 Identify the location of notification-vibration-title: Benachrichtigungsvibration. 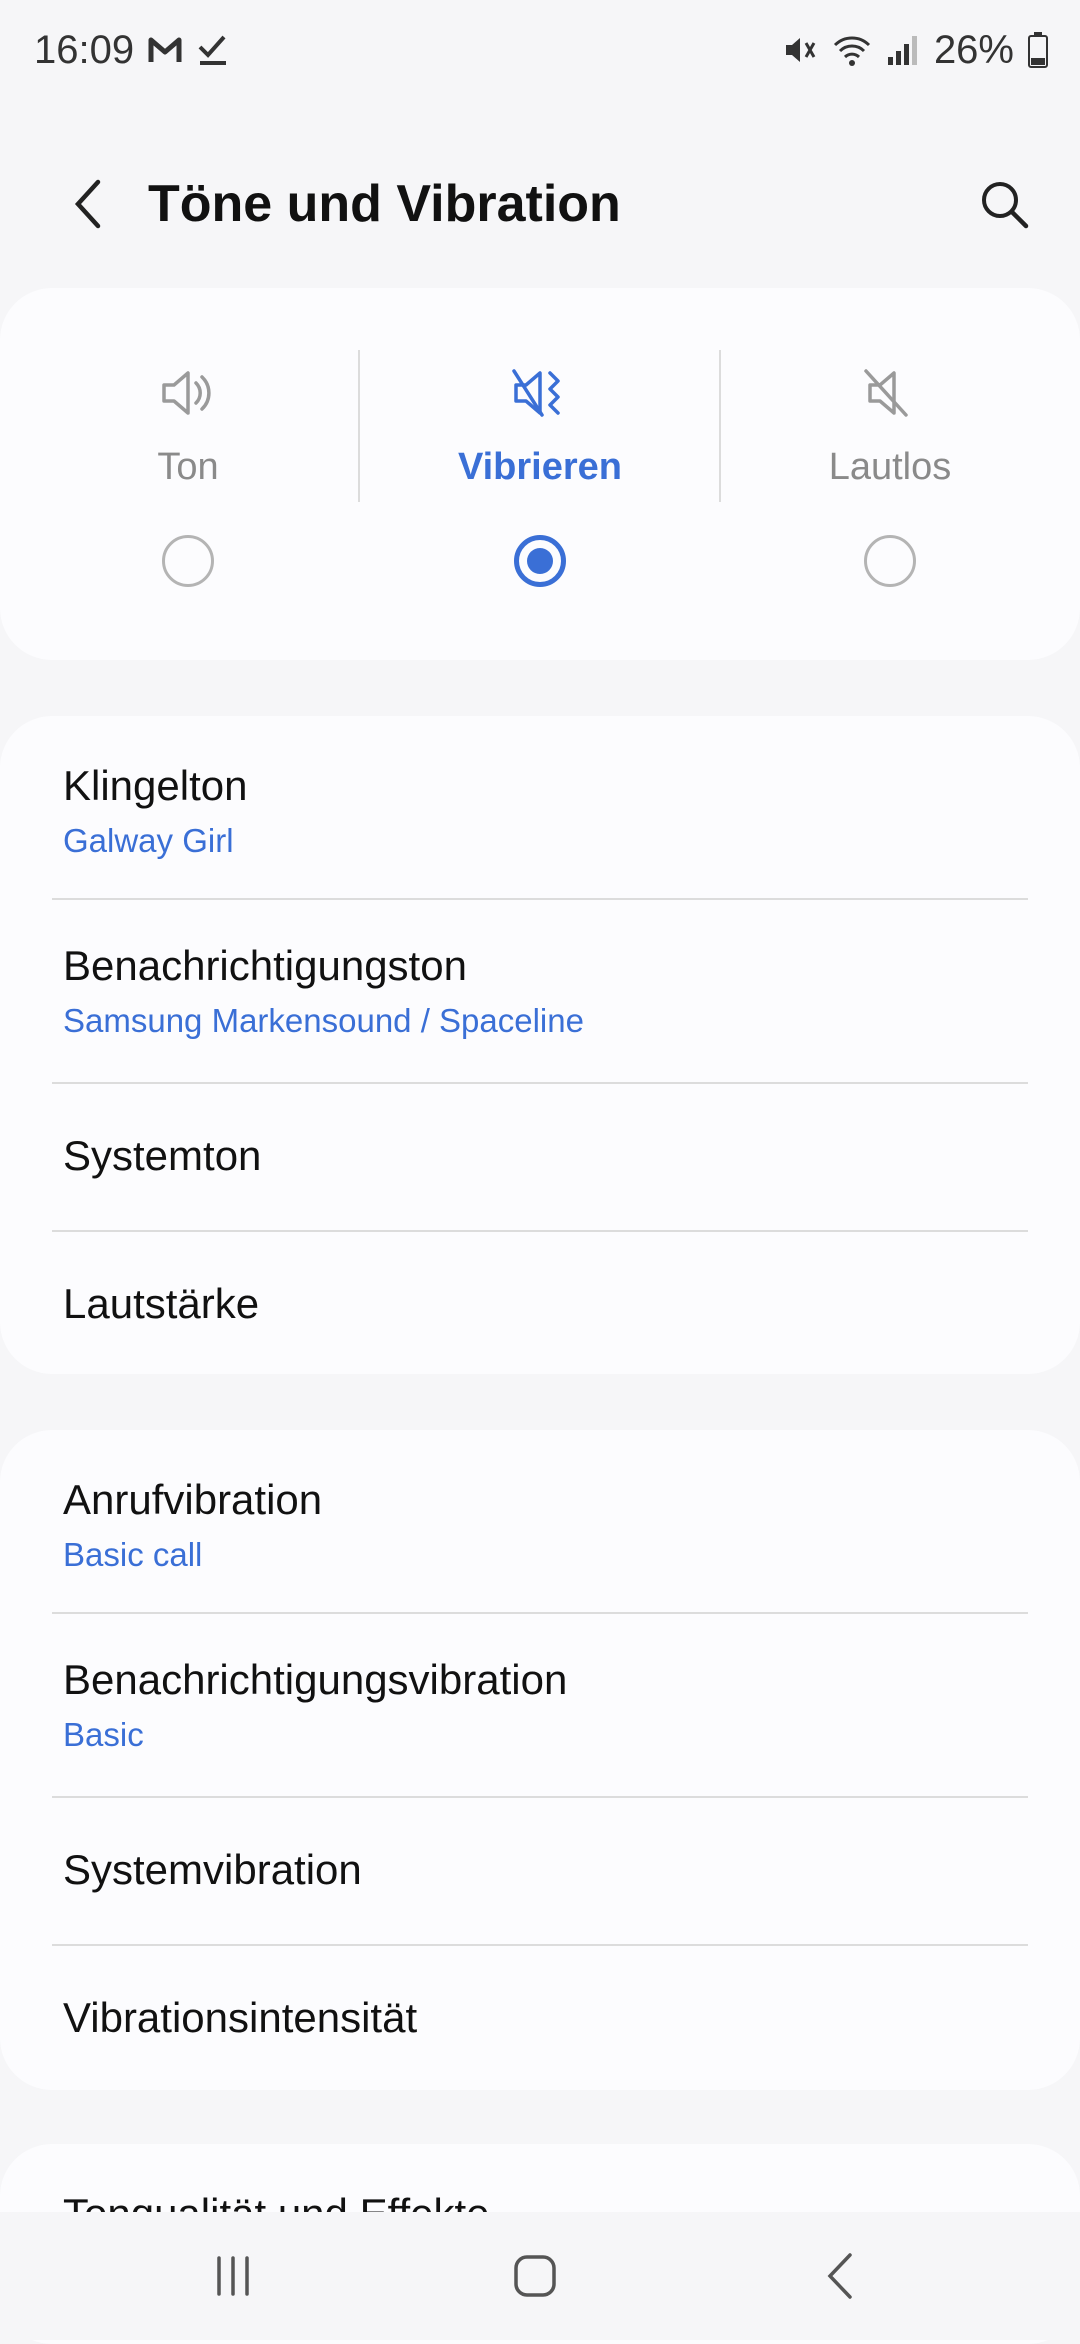
(315, 1679).